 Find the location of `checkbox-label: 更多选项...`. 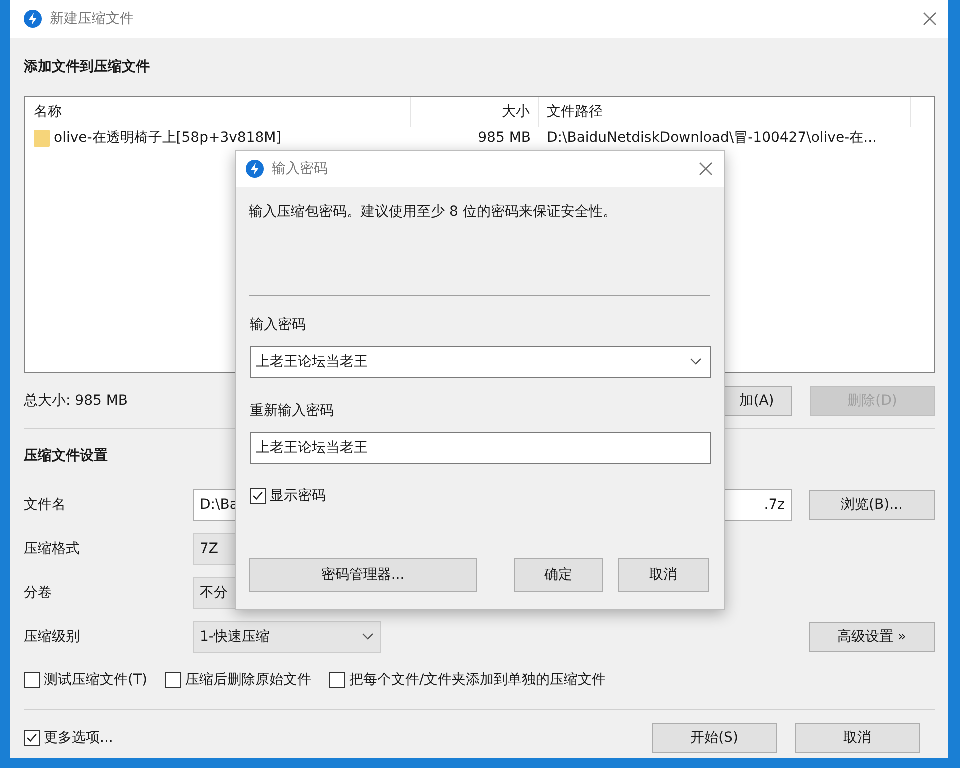

checkbox-label: 更多选项... is located at coordinates (79, 738).